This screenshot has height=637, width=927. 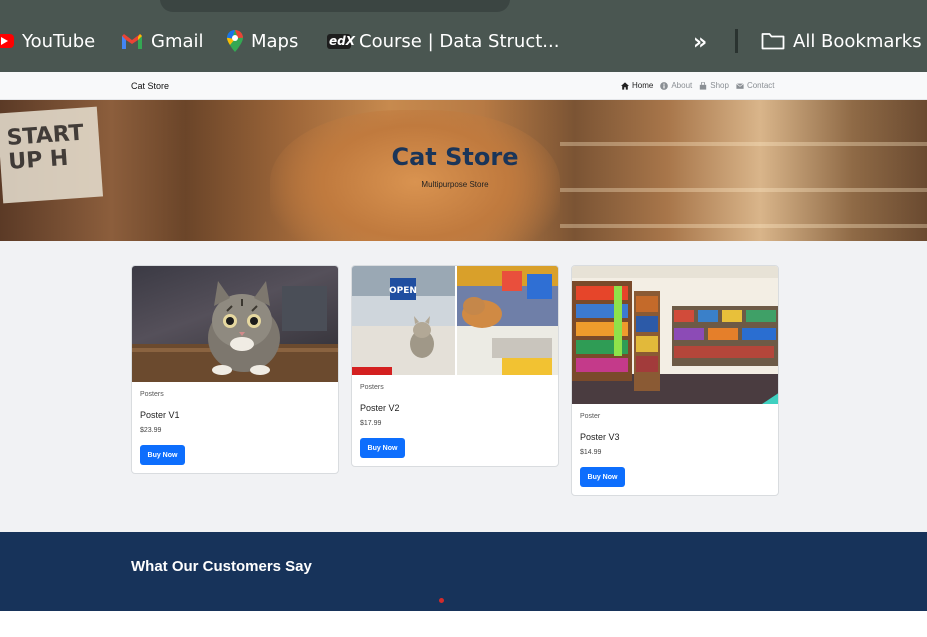 I want to click on bookmark-maps: Maps, so click(x=262, y=41).